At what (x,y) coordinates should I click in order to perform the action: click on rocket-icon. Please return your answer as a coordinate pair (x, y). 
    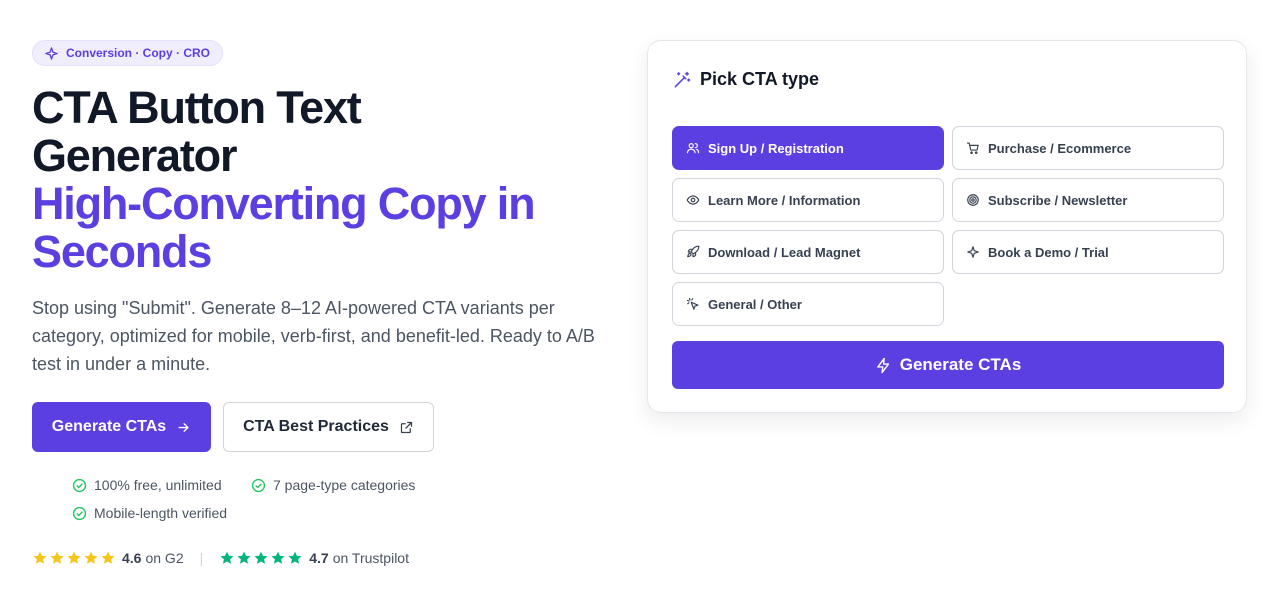
    Looking at the image, I should click on (693, 251).